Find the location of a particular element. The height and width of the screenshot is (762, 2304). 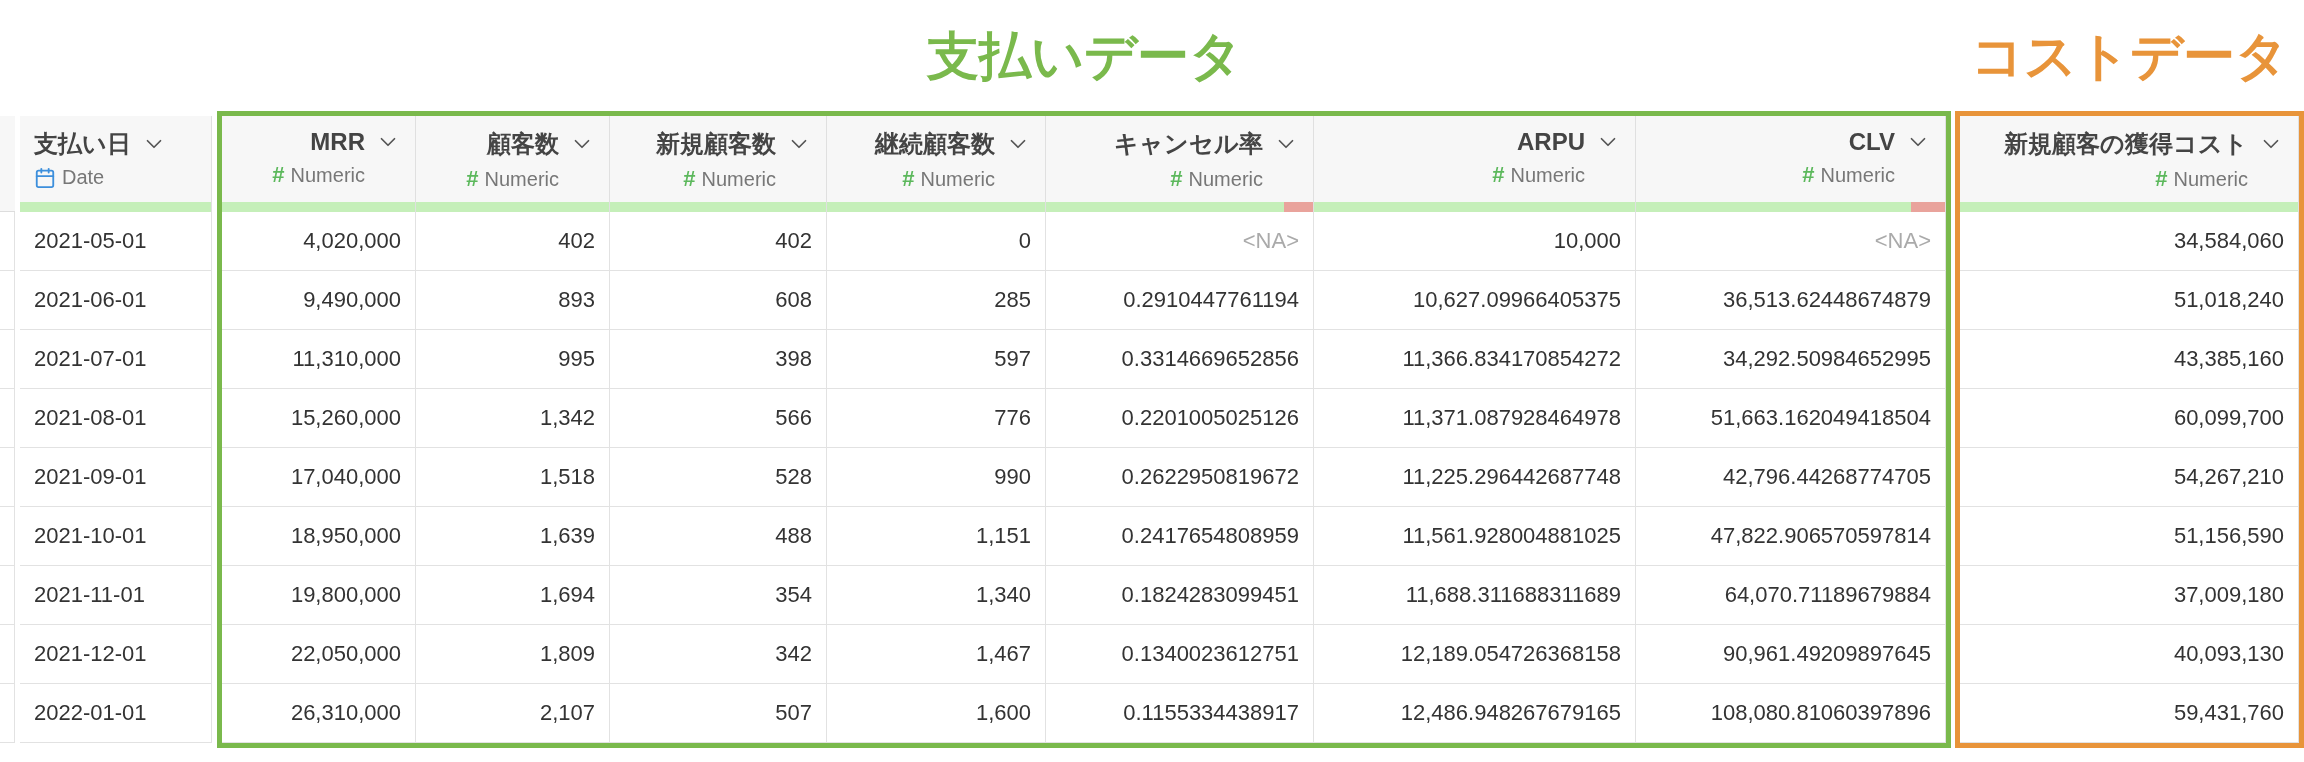

table-cell: 60,099,700 is located at coordinates (2228, 418).